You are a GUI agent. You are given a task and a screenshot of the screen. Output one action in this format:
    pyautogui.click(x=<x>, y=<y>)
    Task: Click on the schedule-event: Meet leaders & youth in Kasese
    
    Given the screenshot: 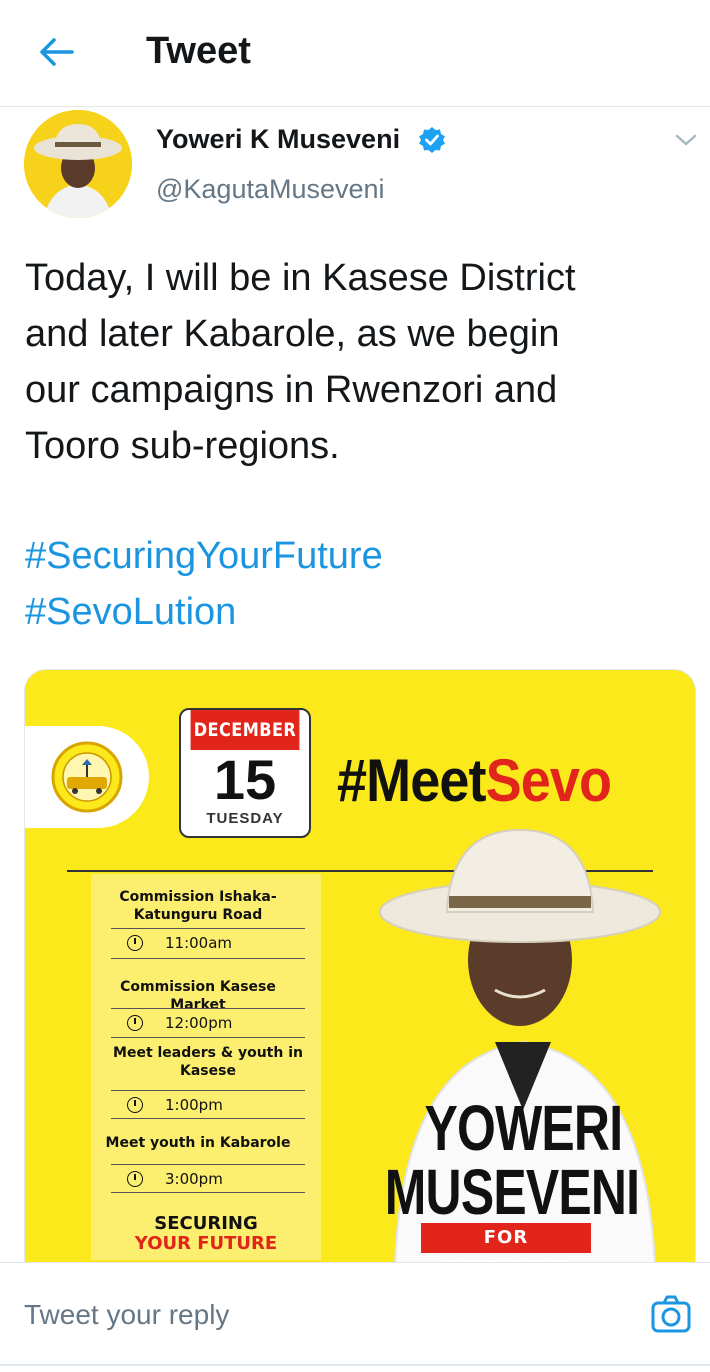 What is the action you would take?
    pyautogui.click(x=208, y=1062)
    